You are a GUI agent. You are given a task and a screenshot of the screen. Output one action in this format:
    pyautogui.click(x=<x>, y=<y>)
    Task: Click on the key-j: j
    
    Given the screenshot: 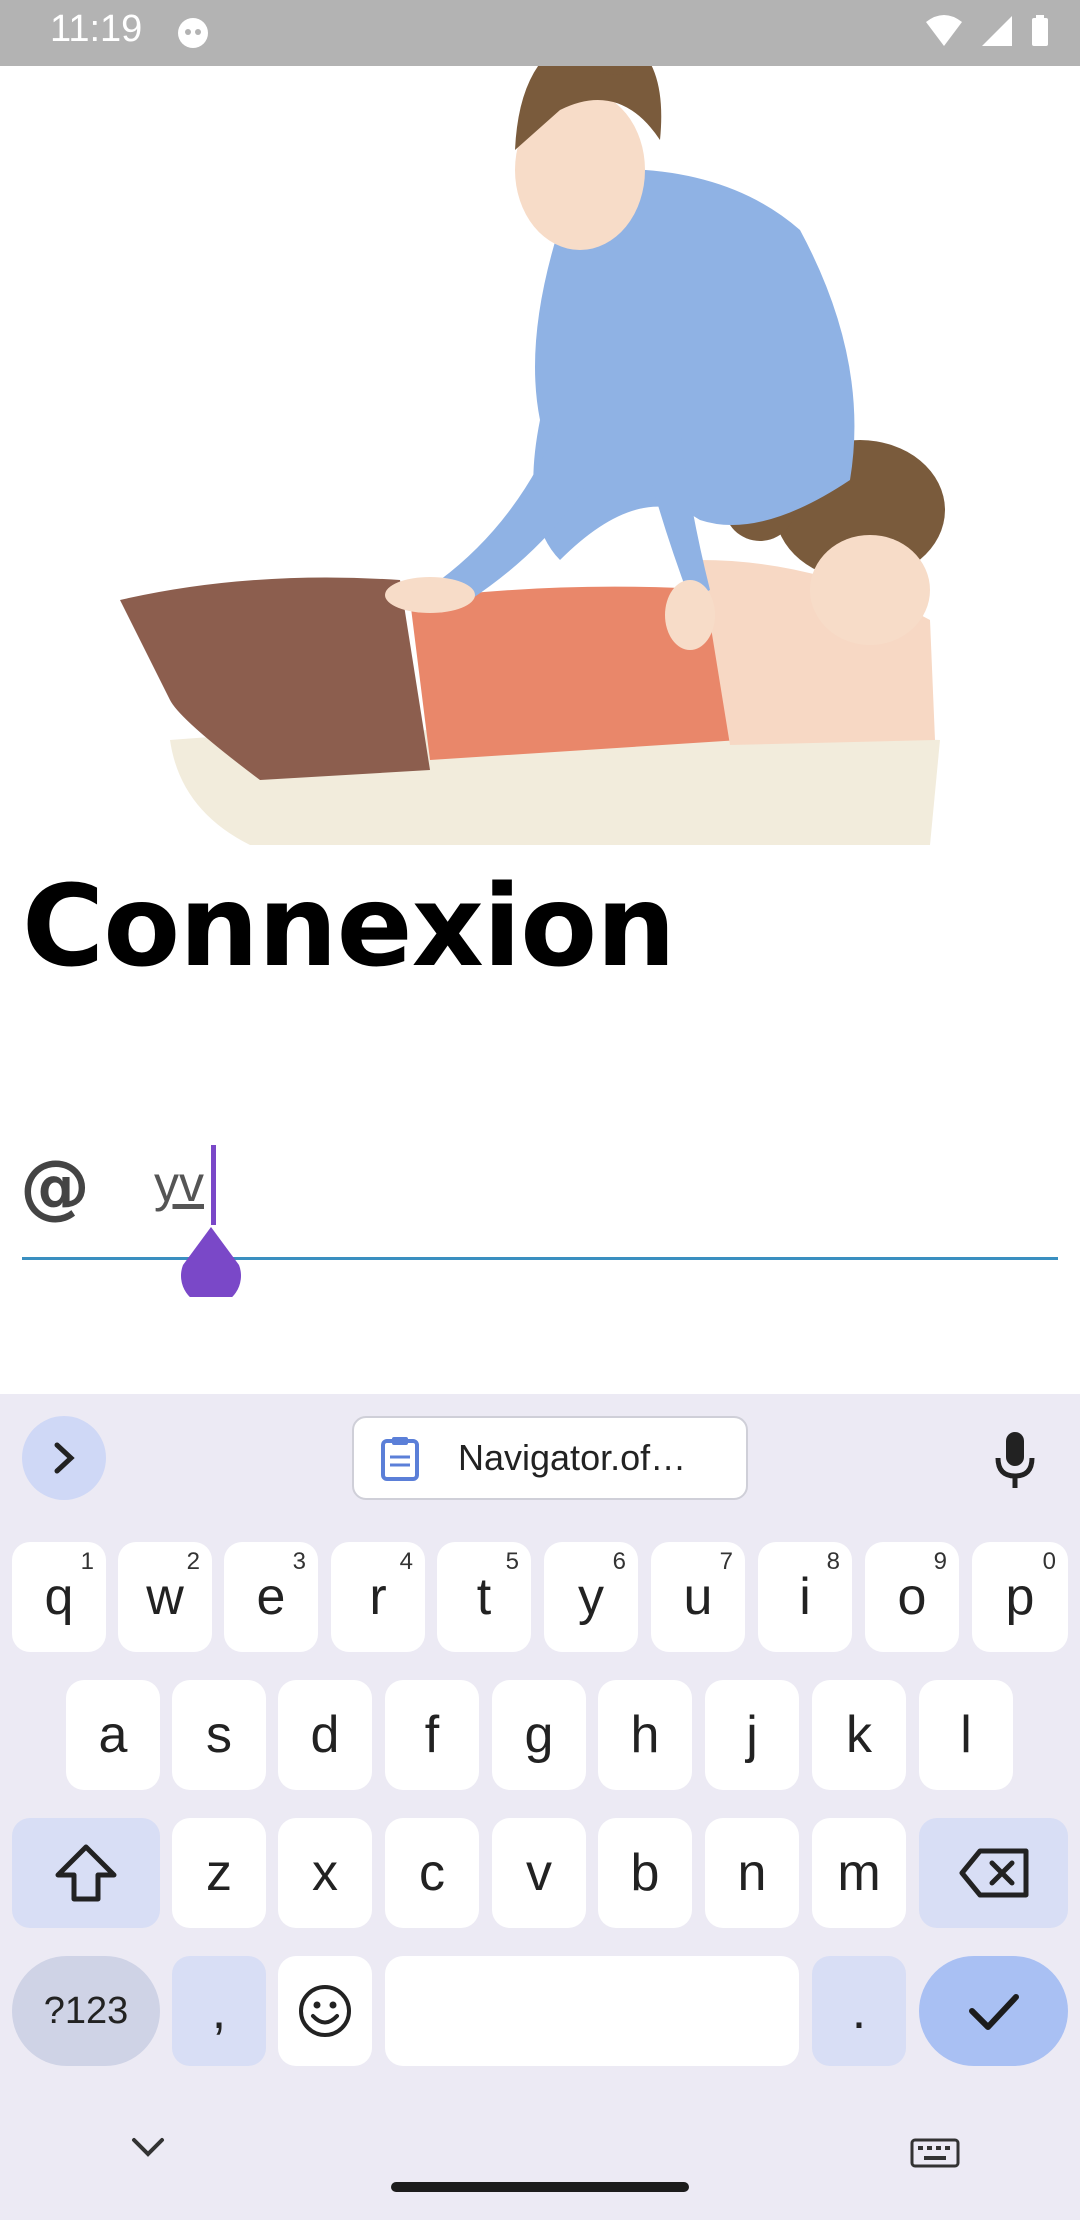 What is the action you would take?
    pyautogui.click(x=752, y=1735)
    